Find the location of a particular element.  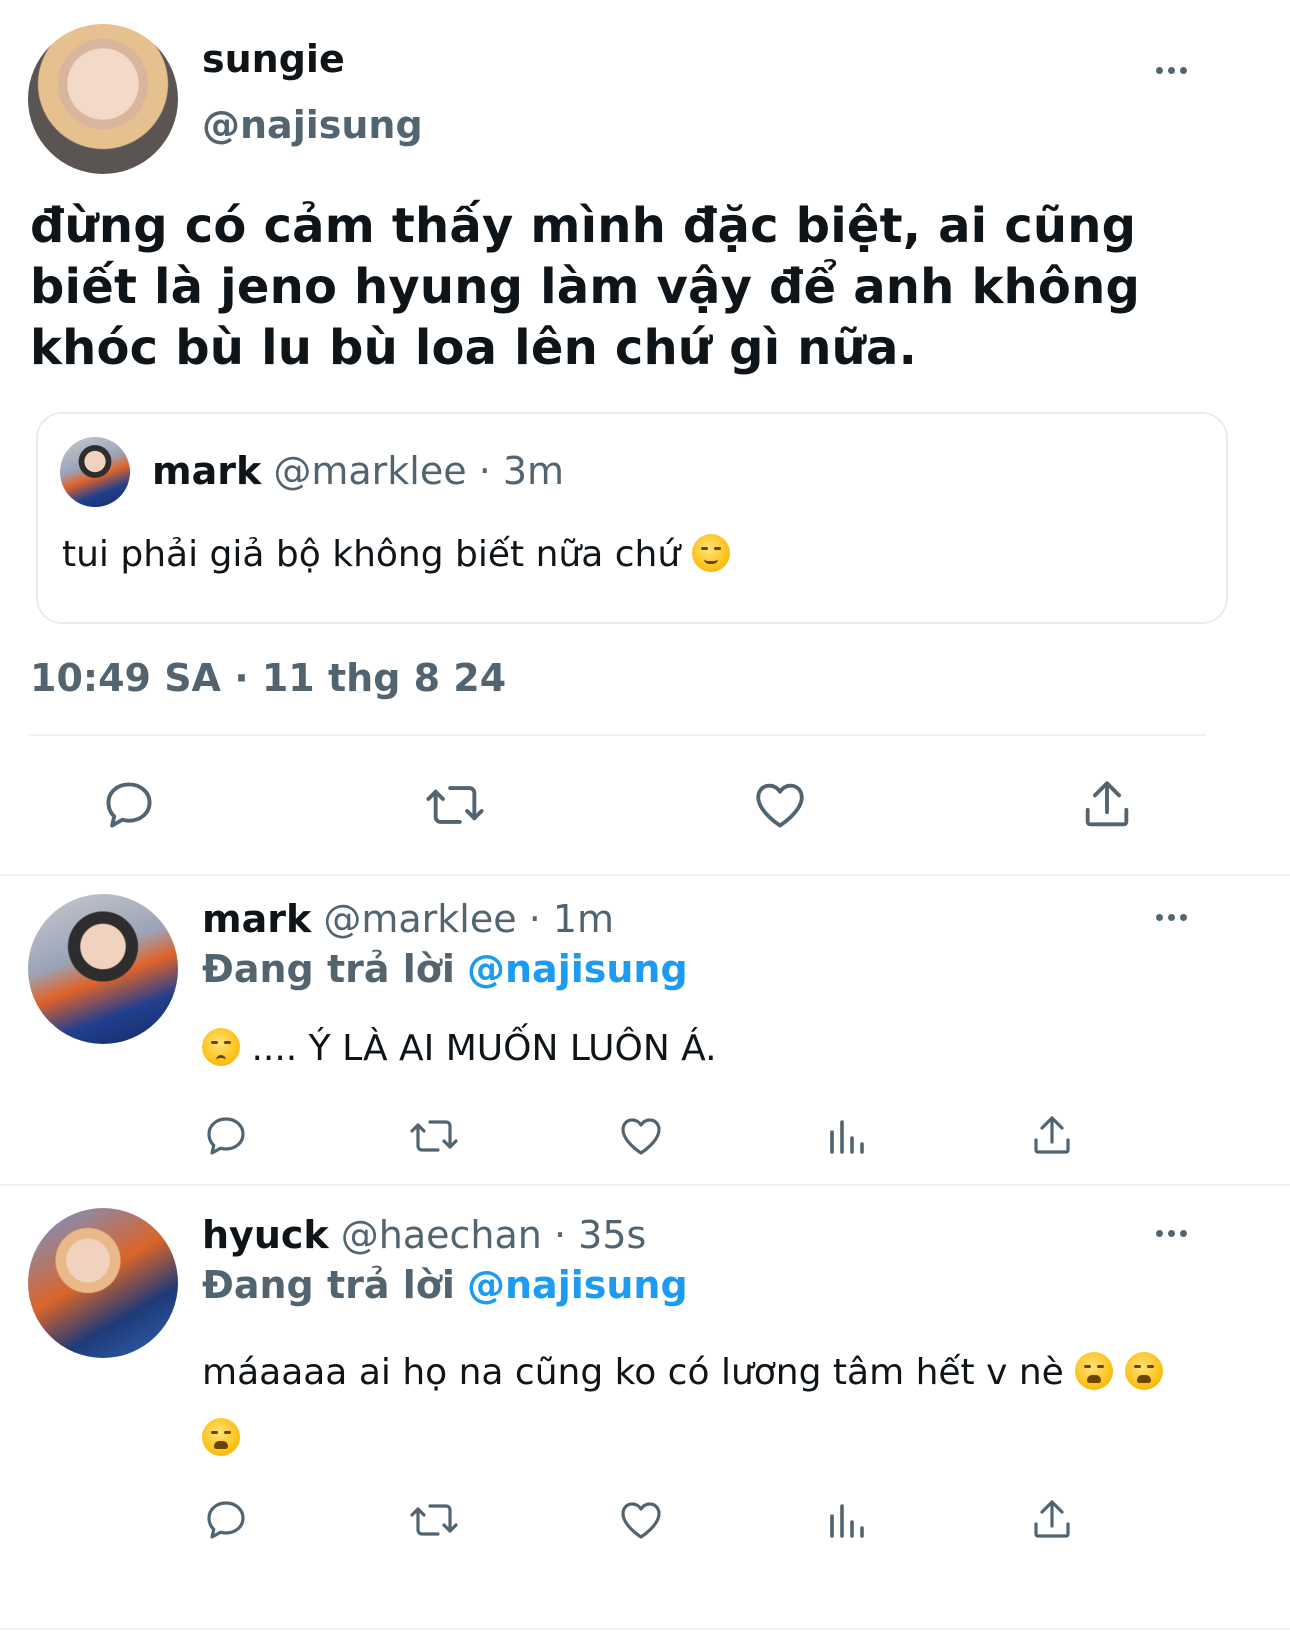

quoted-header: mark @marklee · 3m is located at coordinates (358, 471).